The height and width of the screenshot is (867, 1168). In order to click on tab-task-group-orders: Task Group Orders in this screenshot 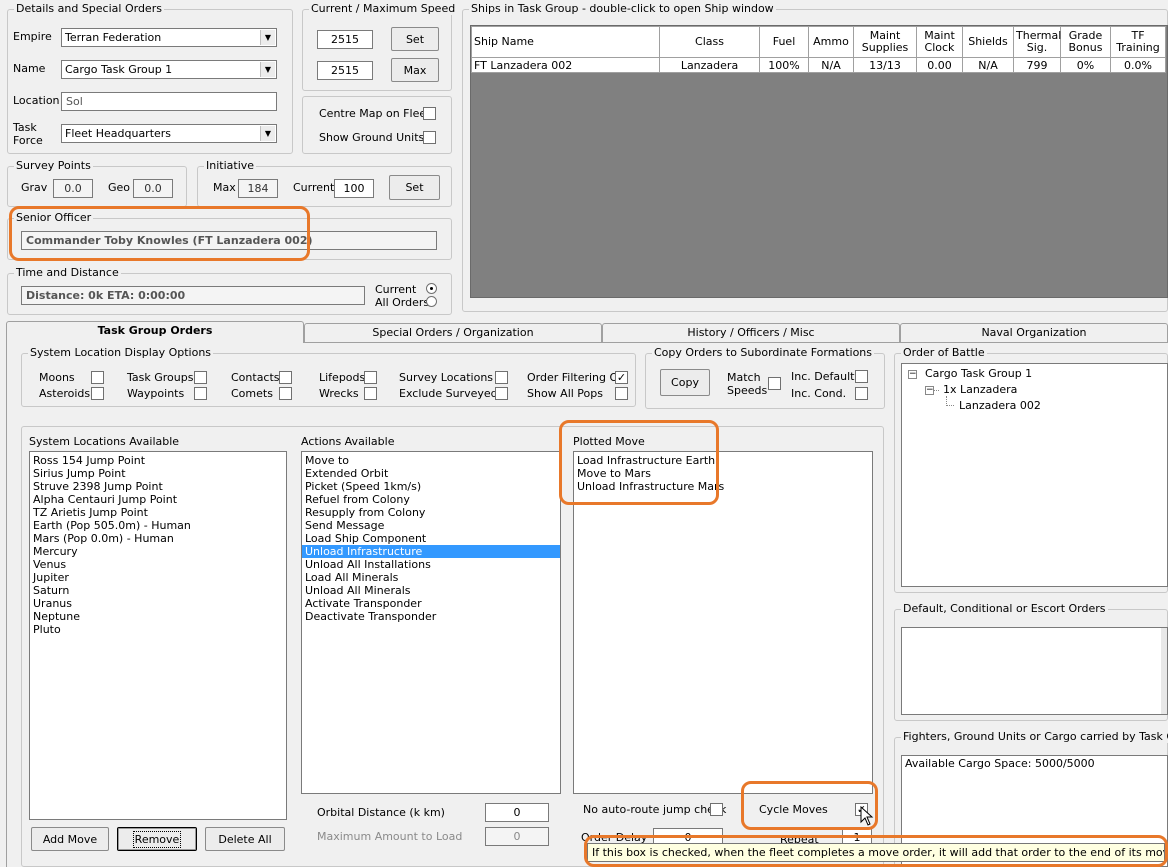, I will do `click(155, 332)`.